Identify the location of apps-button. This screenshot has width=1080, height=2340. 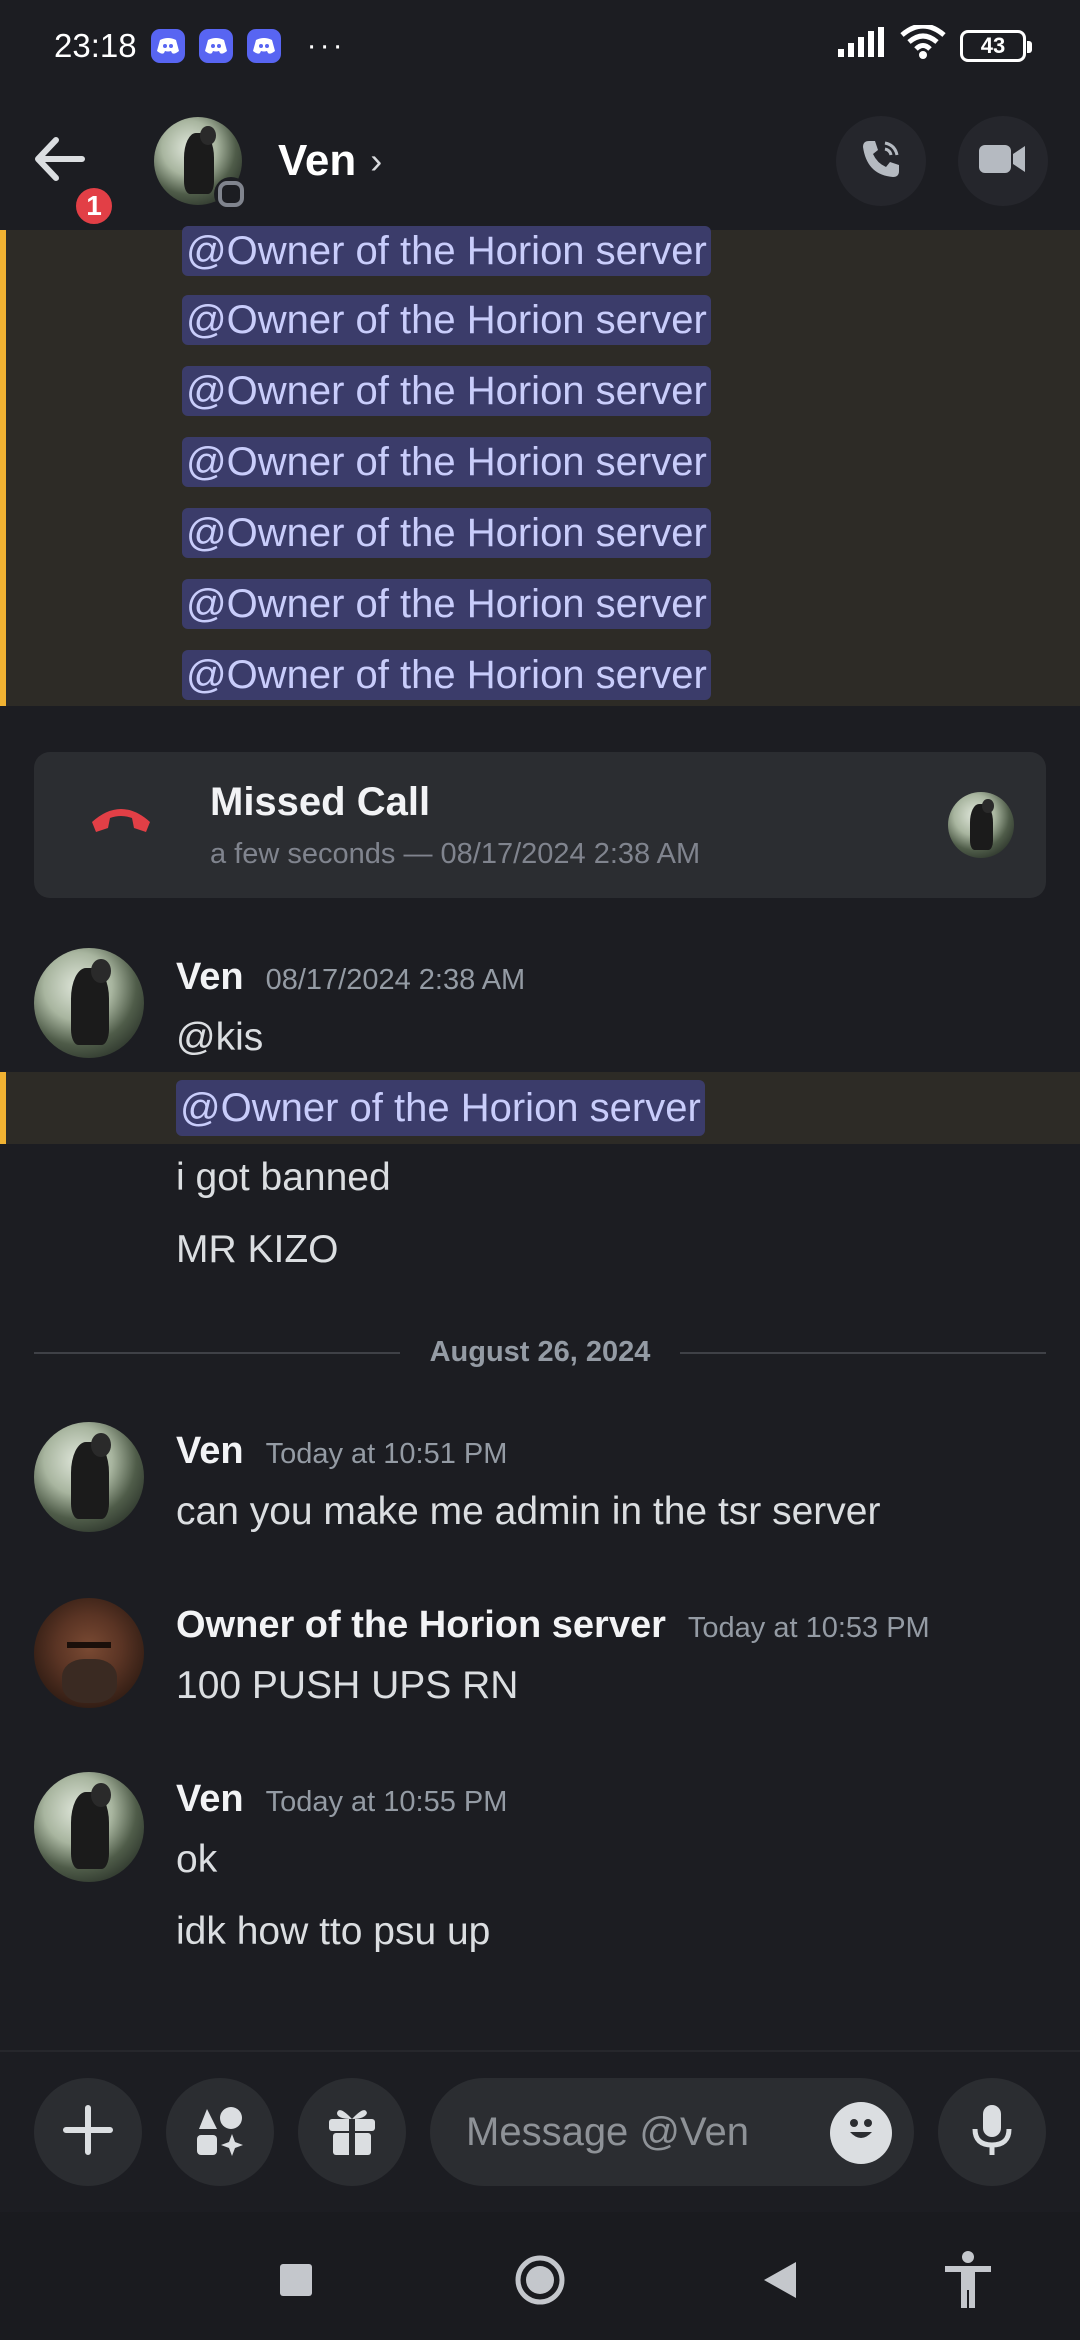
(220, 2132).